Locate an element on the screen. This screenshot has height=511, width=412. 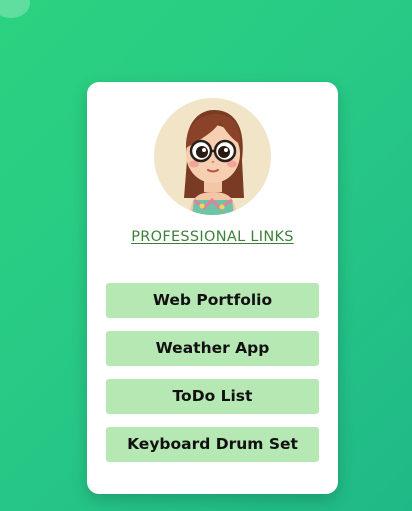
todo-list-button: ToDo List is located at coordinates (212, 396).